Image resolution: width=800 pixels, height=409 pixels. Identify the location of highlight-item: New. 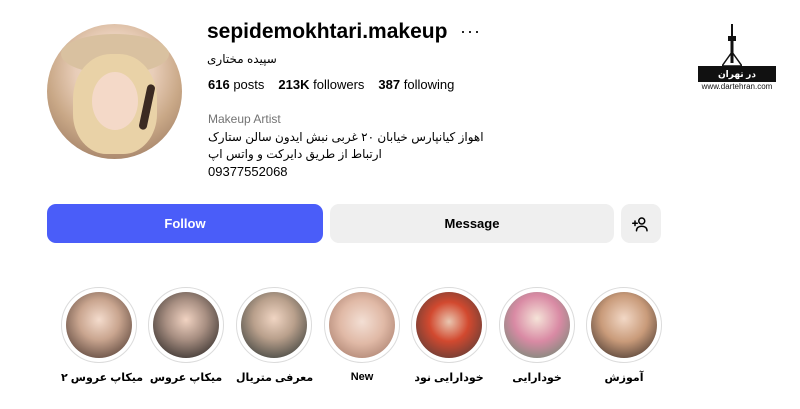
(362, 335).